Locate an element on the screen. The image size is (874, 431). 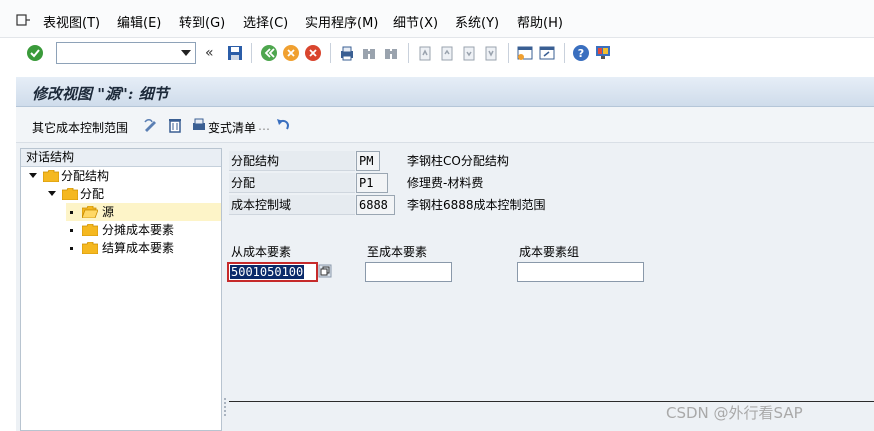
menu-details: 细节(X) is located at coordinates (415, 23).